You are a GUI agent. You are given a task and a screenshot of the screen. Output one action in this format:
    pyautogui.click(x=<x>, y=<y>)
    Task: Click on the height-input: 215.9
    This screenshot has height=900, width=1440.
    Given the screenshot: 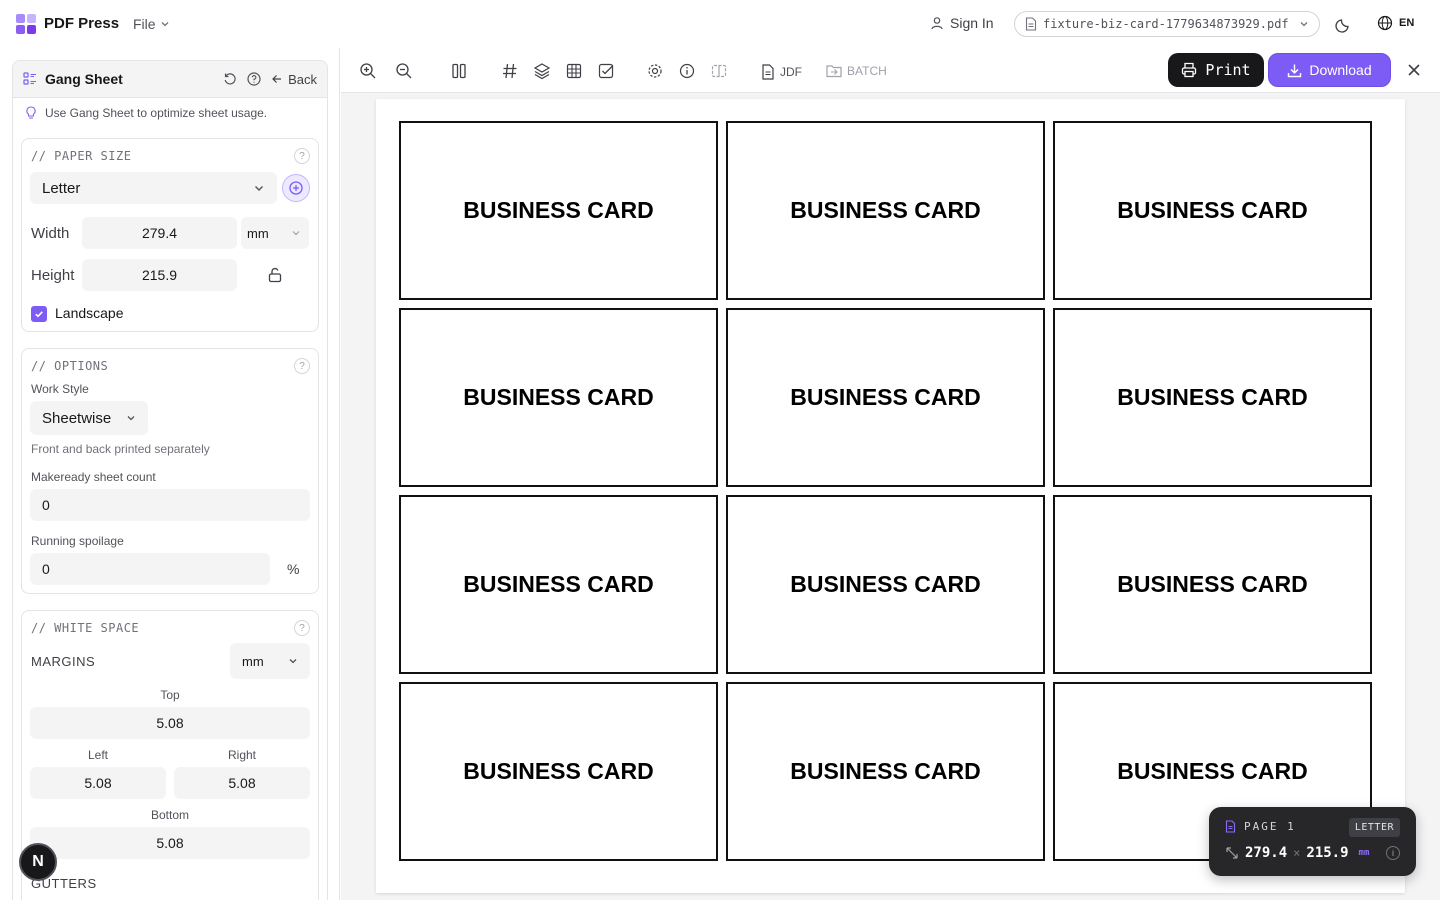 What is the action you would take?
    pyautogui.click(x=159, y=275)
    